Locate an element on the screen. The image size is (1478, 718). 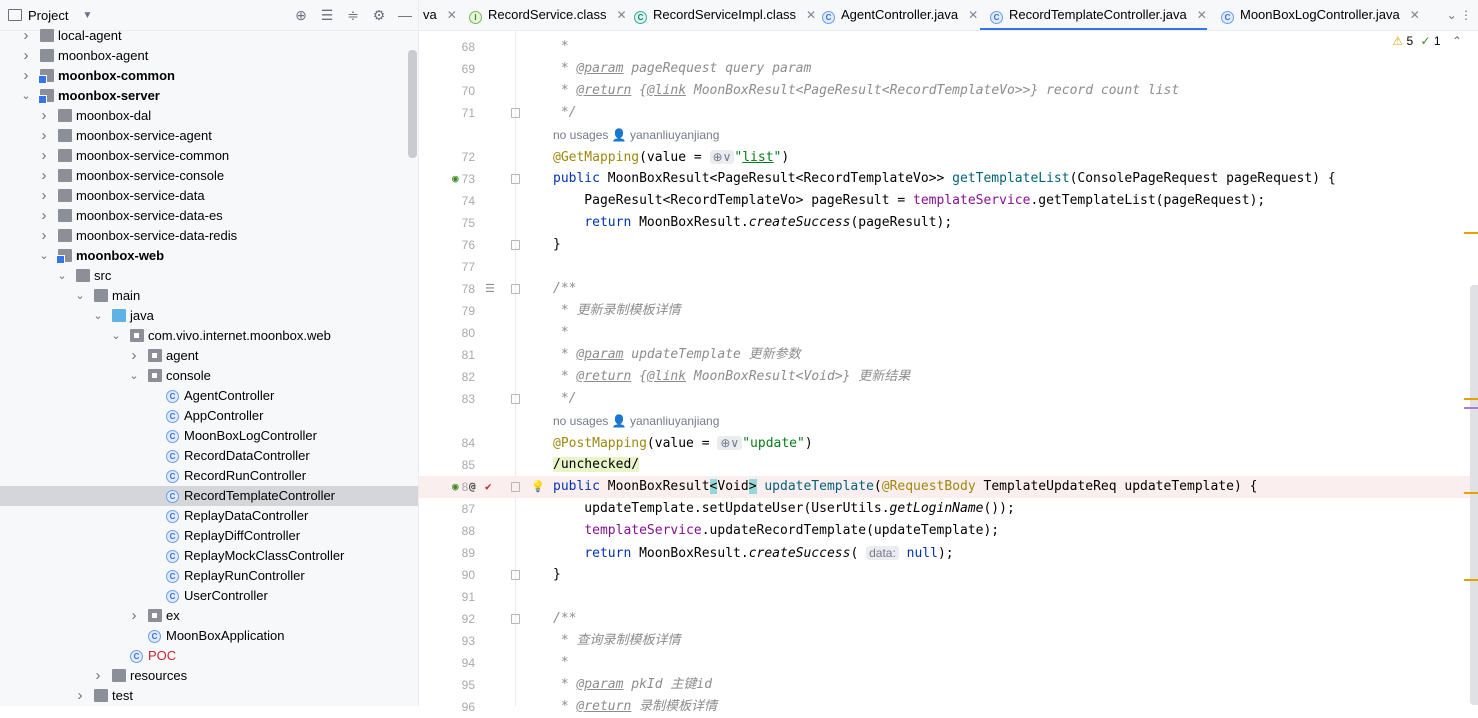
javadoc-icon: ☰ is located at coordinates (490, 289).